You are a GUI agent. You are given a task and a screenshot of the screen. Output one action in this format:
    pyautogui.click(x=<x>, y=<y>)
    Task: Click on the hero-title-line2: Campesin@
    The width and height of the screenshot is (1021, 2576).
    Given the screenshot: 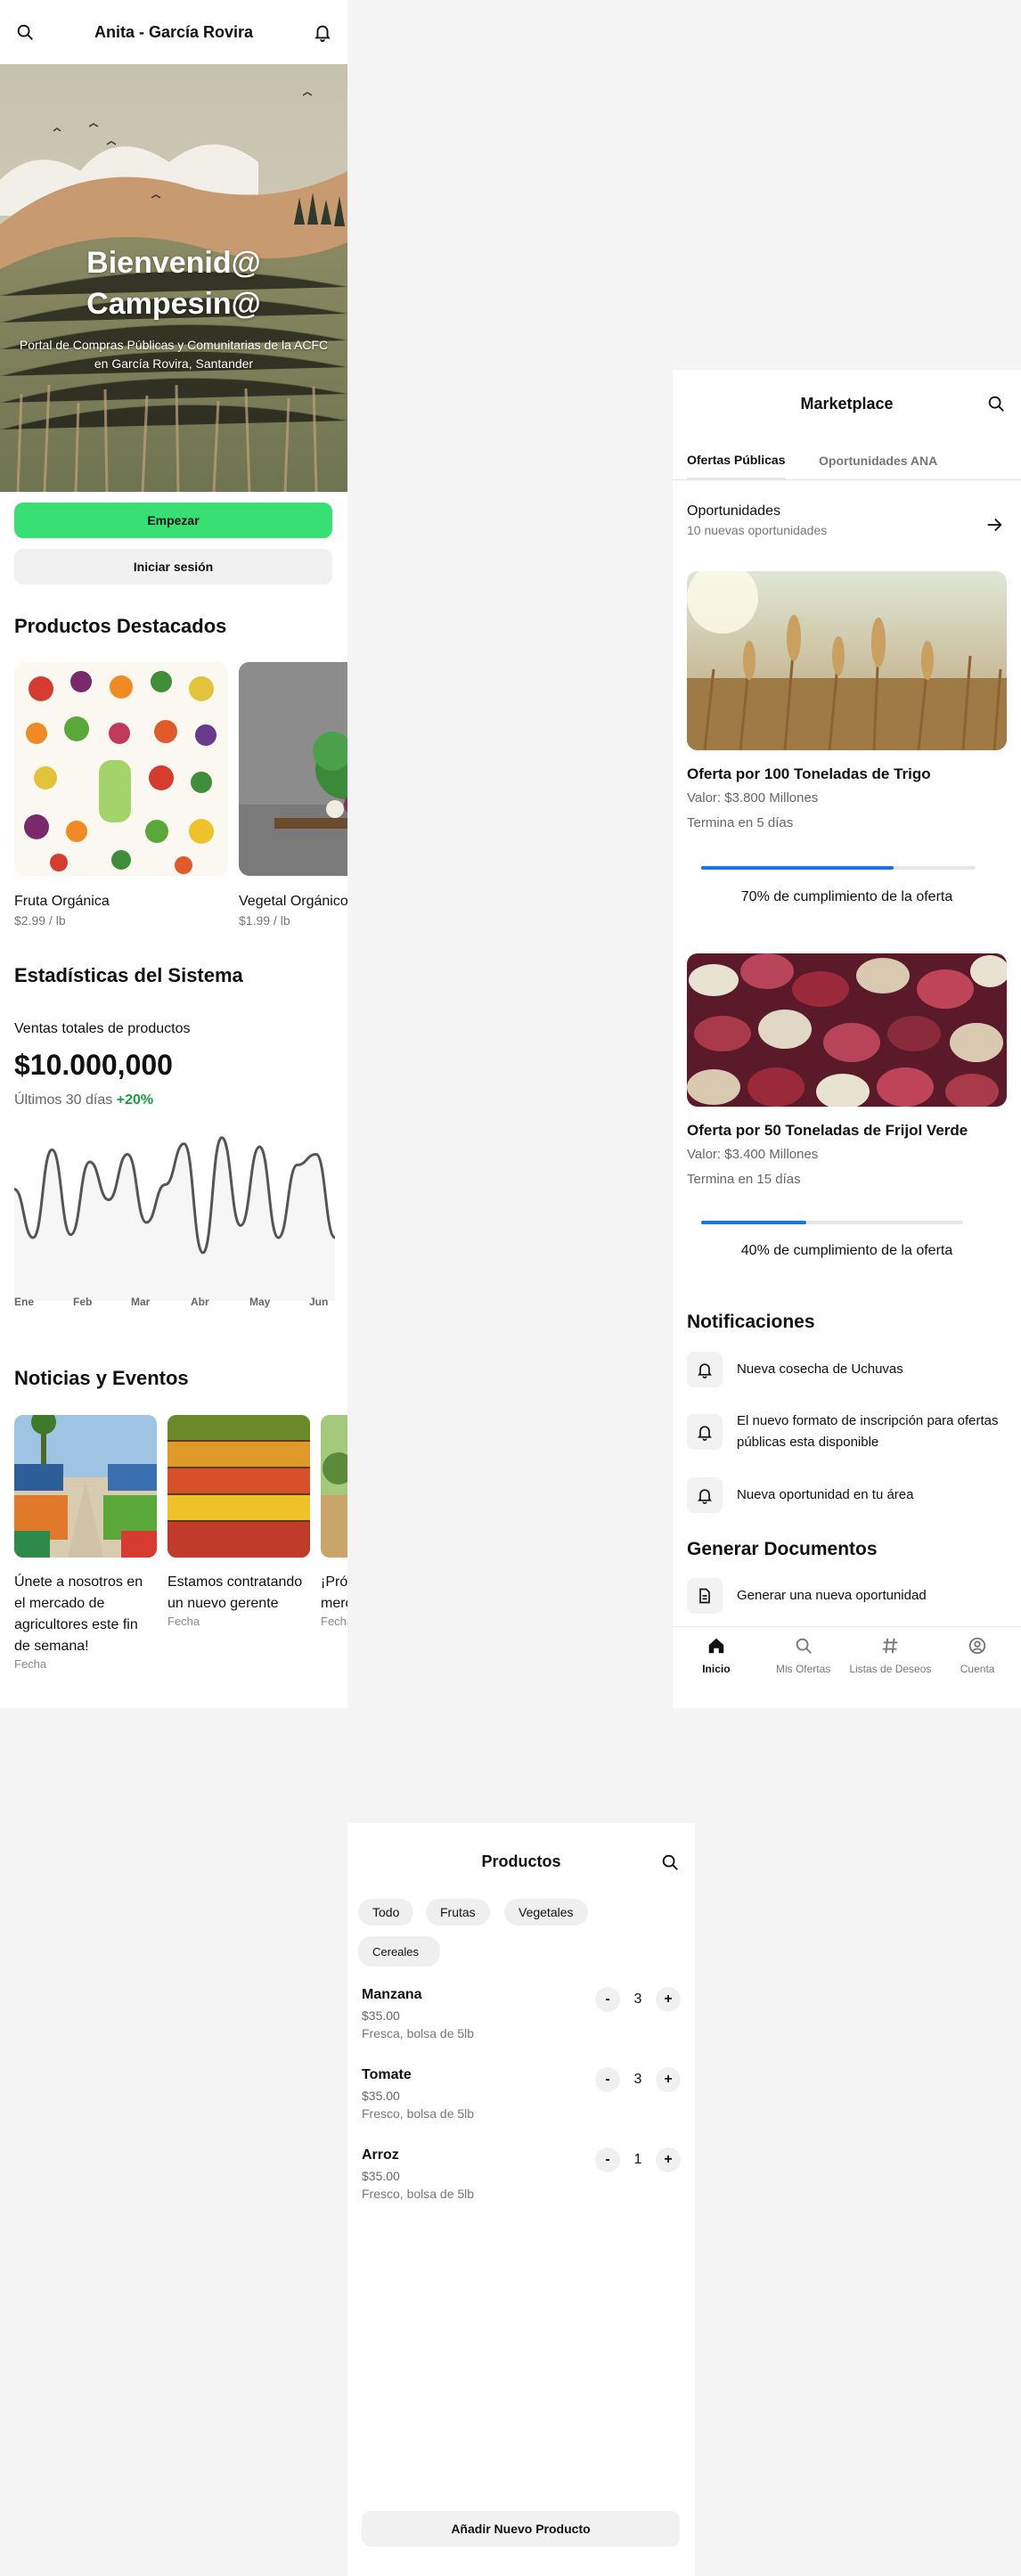 What is the action you would take?
    pyautogui.click(x=173, y=304)
    